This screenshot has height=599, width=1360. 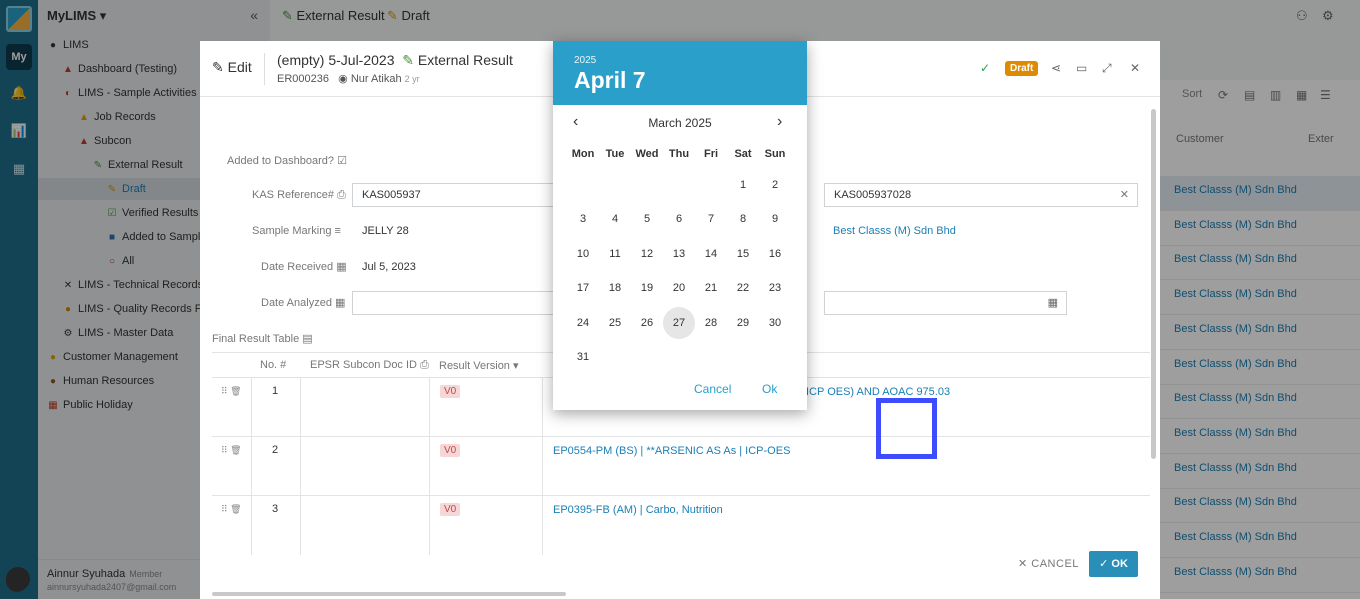 What do you see at coordinates (615, 254) in the screenshot?
I see `calendar-day: 11` at bounding box center [615, 254].